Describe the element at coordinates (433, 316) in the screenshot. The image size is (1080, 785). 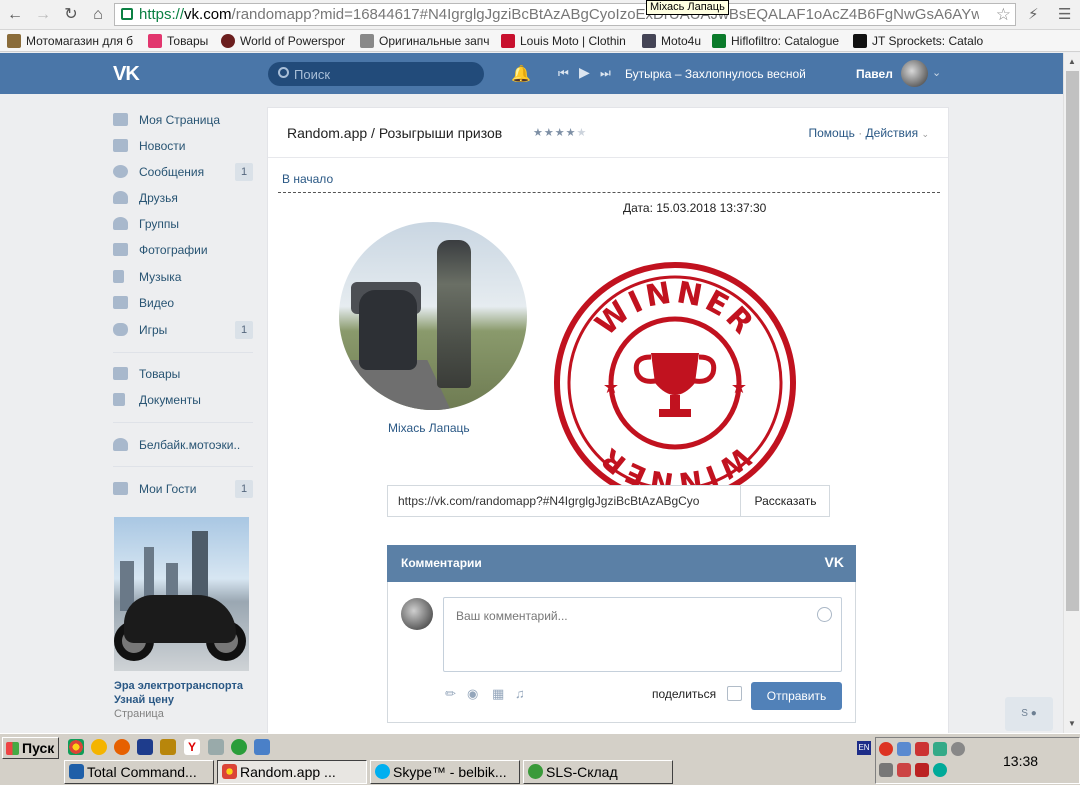
I see `winner-photo` at that location.